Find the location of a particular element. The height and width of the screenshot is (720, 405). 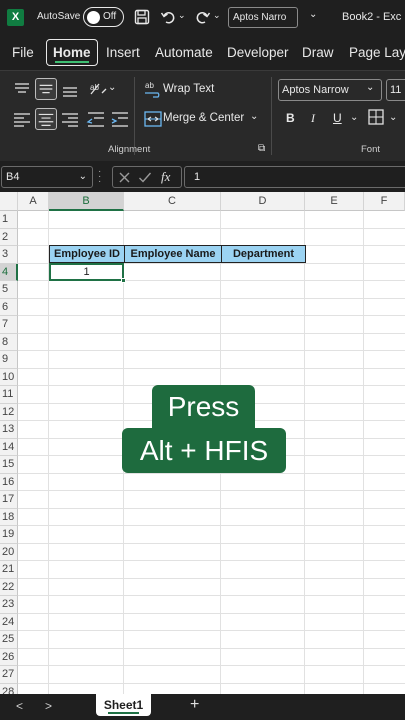

row-header-14: 14 is located at coordinates (9, 447).